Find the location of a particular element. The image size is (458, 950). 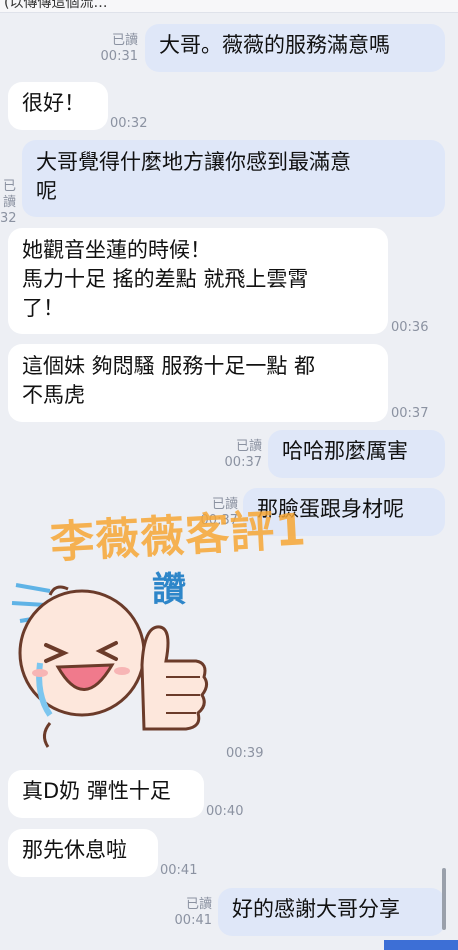

message-meta: 00:32 is located at coordinates (128, 124).